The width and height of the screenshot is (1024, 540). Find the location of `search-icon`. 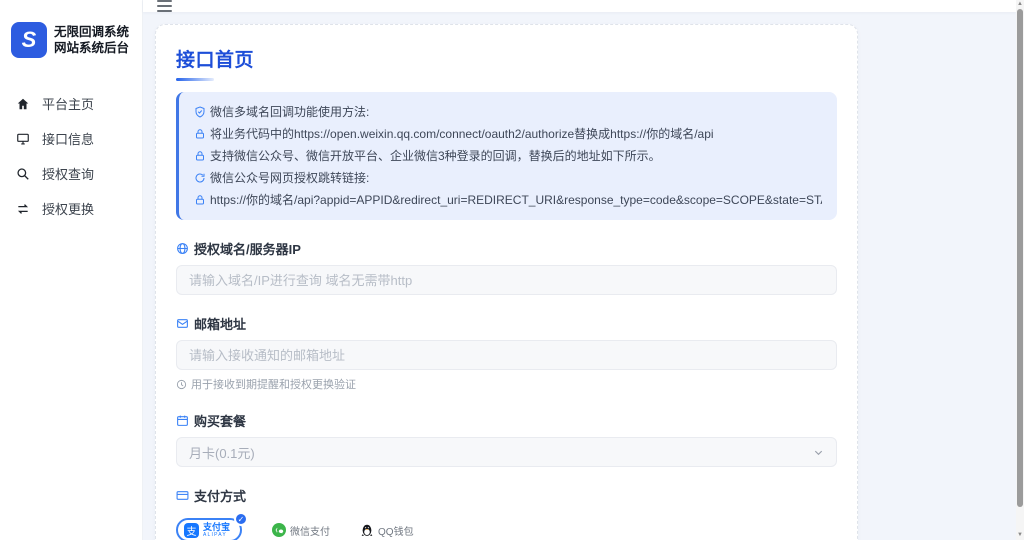

search-icon is located at coordinates (23, 173).